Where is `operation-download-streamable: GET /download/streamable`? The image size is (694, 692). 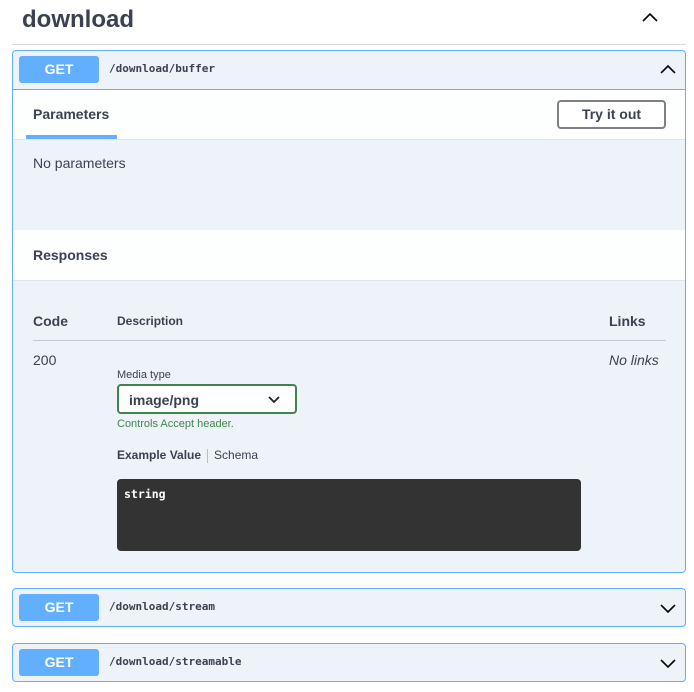
operation-download-streamable: GET /download/streamable is located at coordinates (349, 662).